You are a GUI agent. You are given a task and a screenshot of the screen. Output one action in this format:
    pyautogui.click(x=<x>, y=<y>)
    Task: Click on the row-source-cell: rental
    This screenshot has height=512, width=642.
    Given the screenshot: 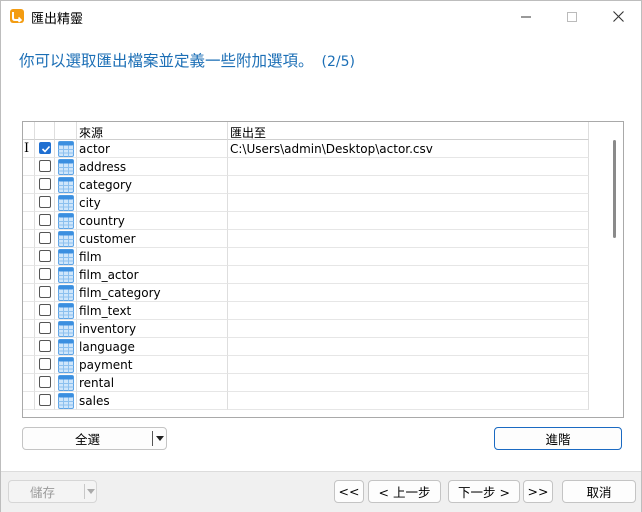 What is the action you would take?
    pyautogui.click(x=152, y=383)
    